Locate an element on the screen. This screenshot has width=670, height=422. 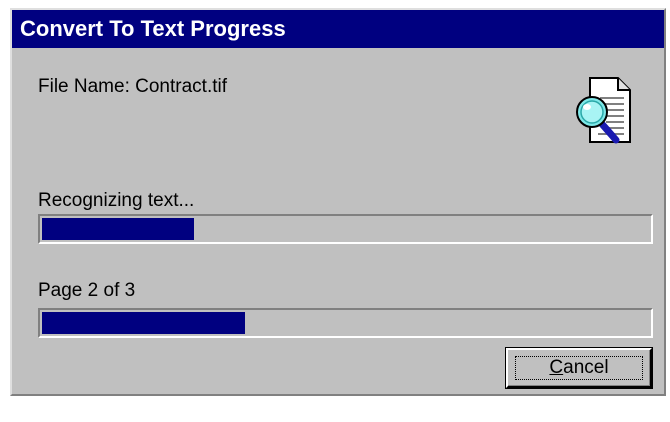
cancel-button: Cancel is located at coordinates (579, 368).